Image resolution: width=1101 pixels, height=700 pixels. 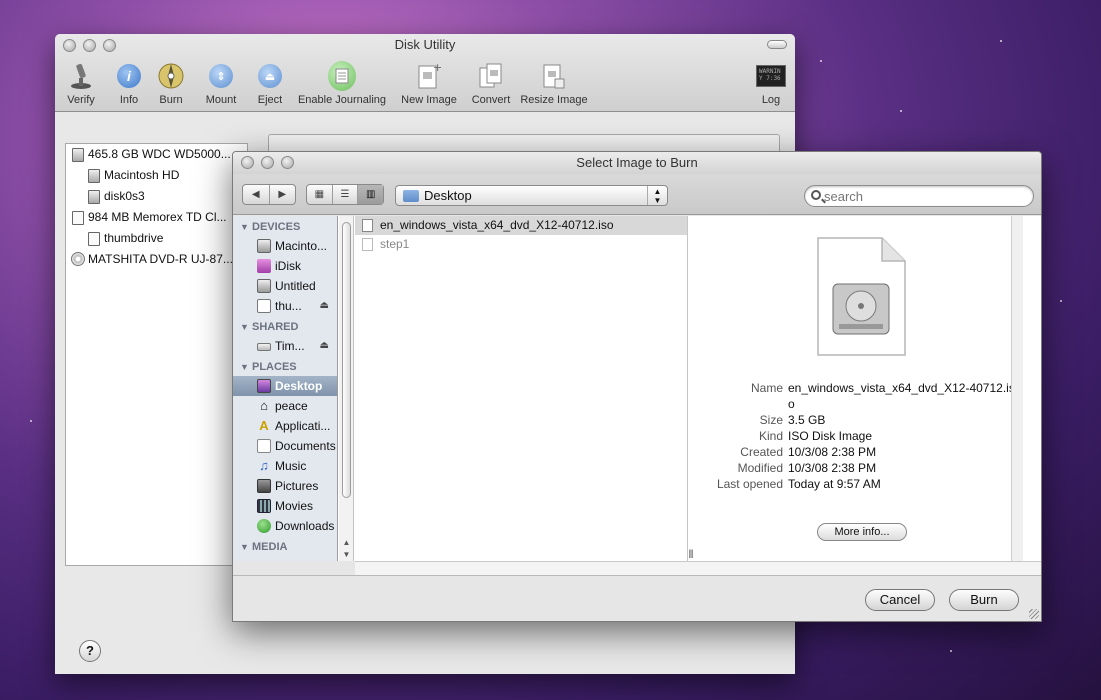 I want to click on home-icon: ⌂, so click(x=264, y=405).